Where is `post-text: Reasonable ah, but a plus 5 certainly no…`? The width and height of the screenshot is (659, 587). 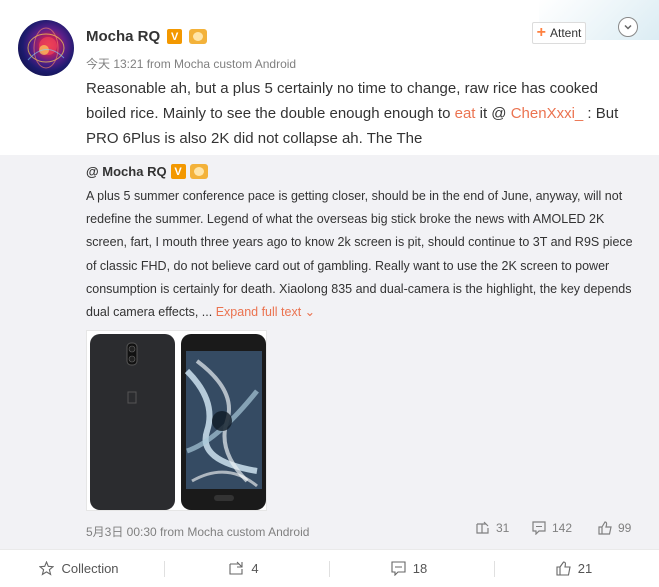 post-text: Reasonable ah, but a plus 5 certainly no… is located at coordinates (363, 113).